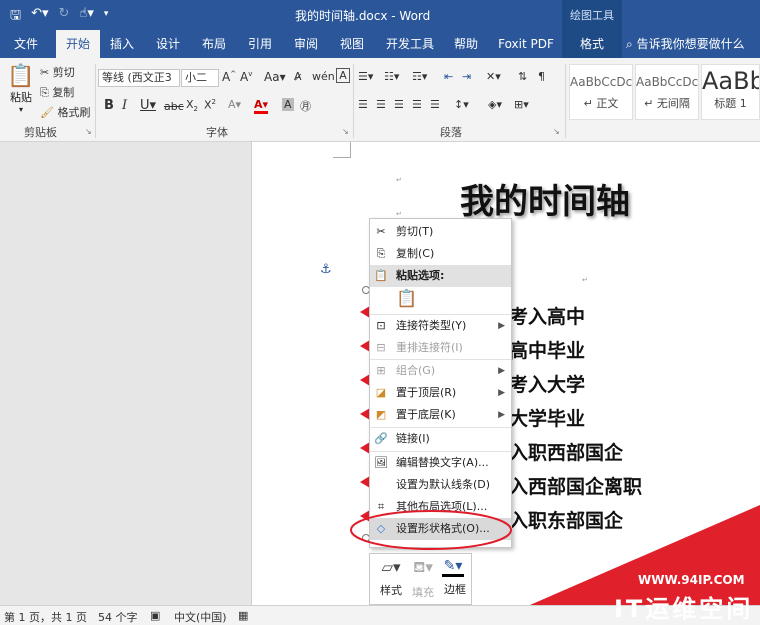 This screenshot has width=760, height=625. I want to click on clear-format-button: A̷, so click(298, 76).